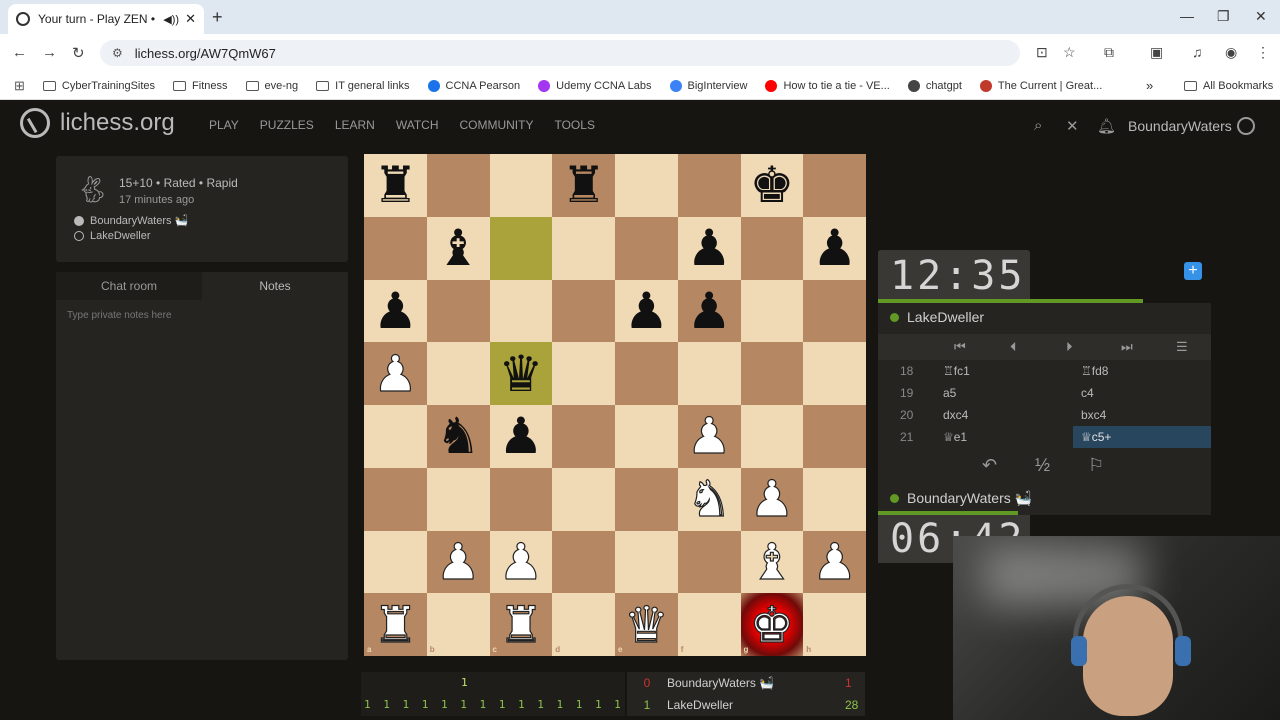 Image resolution: width=1280 pixels, height=720 pixels. Describe the element at coordinates (708, 85) in the screenshot. I see `bookmark-item: BigInterview` at that location.